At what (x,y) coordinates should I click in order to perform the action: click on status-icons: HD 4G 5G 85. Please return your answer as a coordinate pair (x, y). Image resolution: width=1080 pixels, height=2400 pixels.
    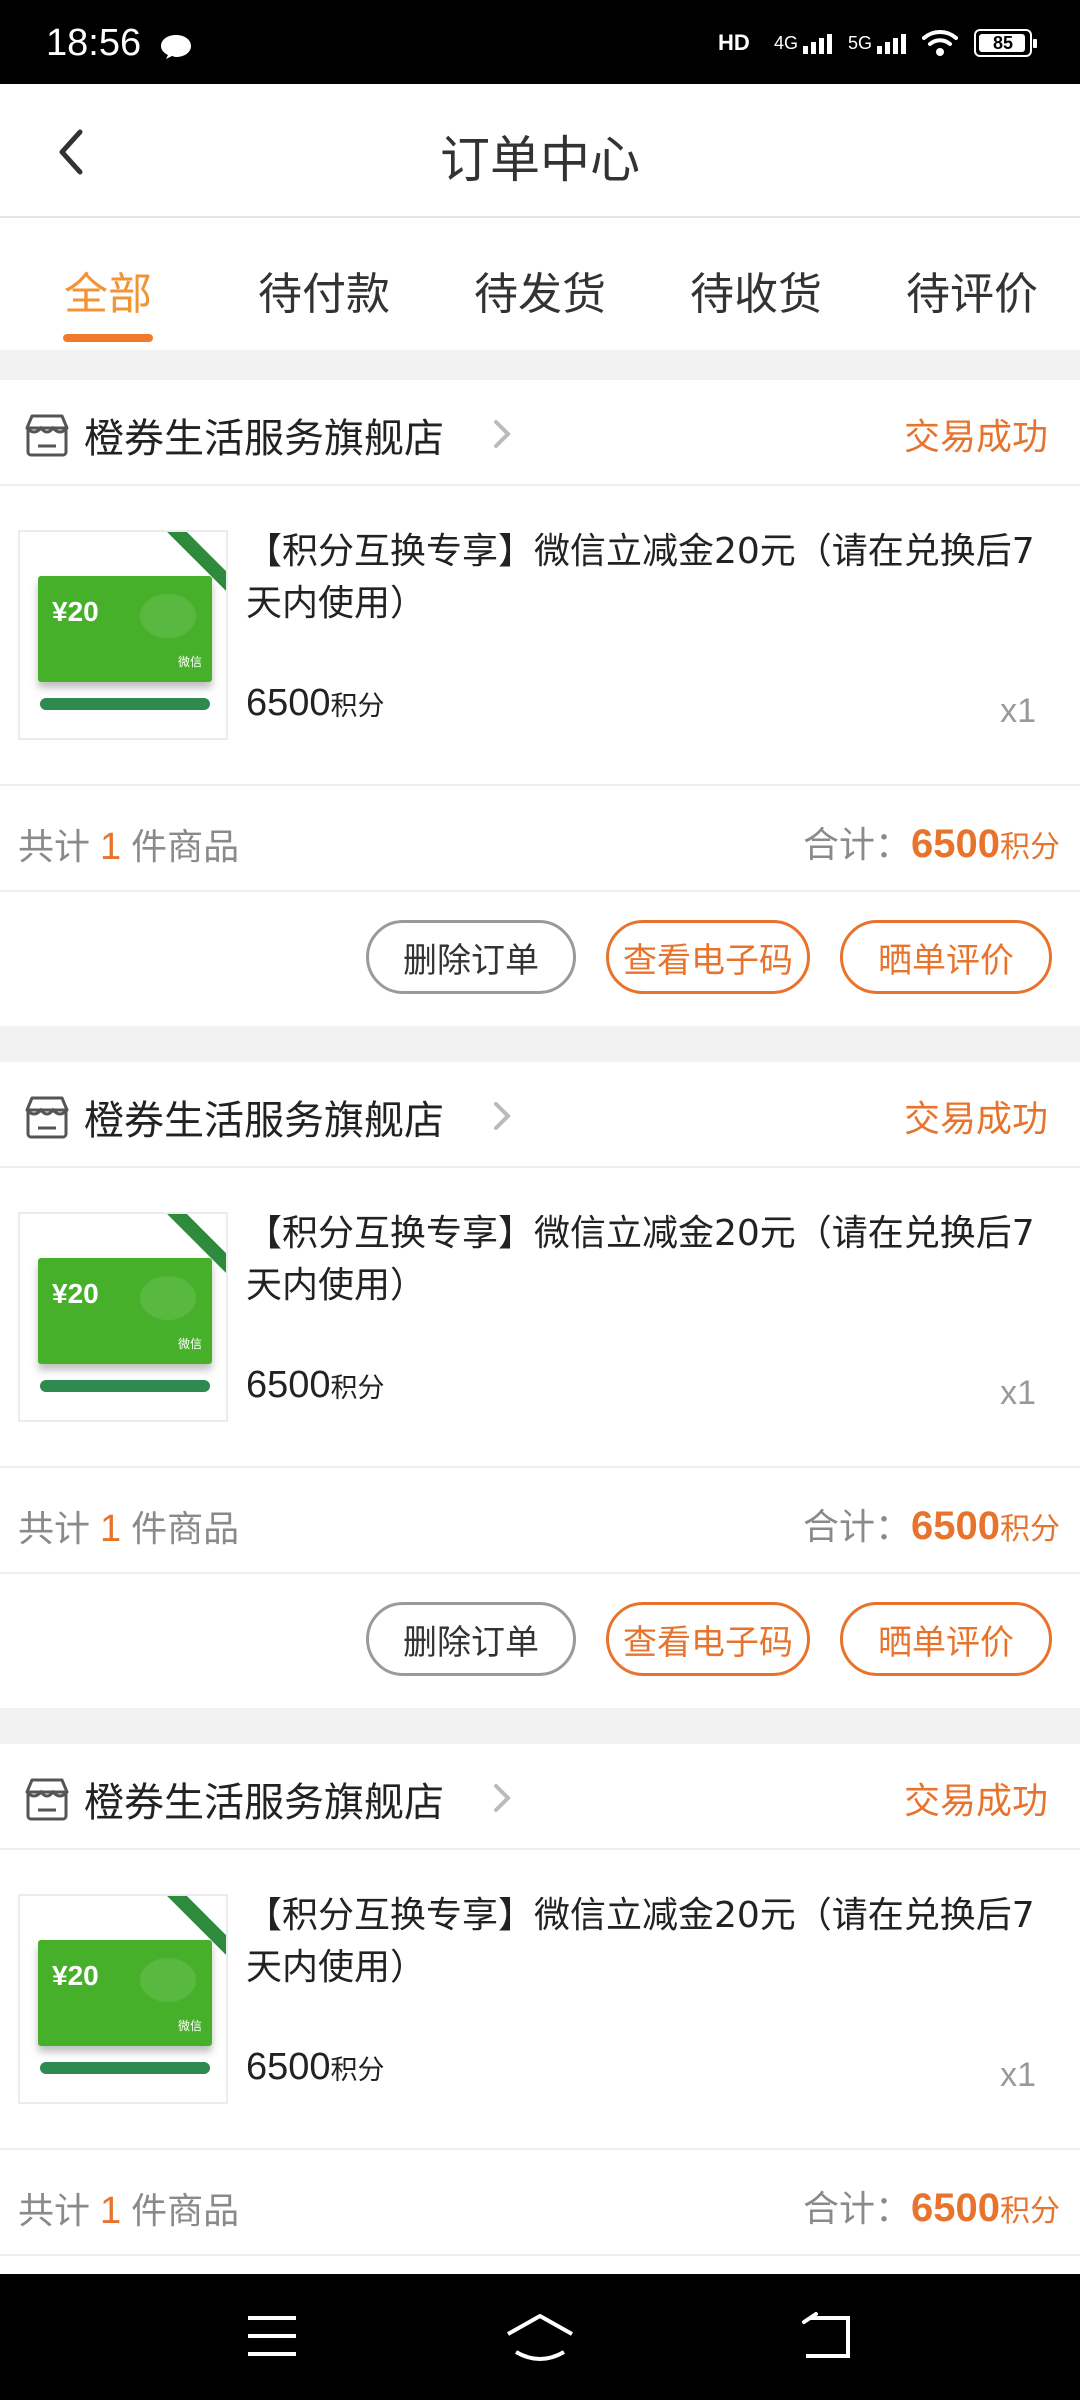
    Looking at the image, I should click on (877, 43).